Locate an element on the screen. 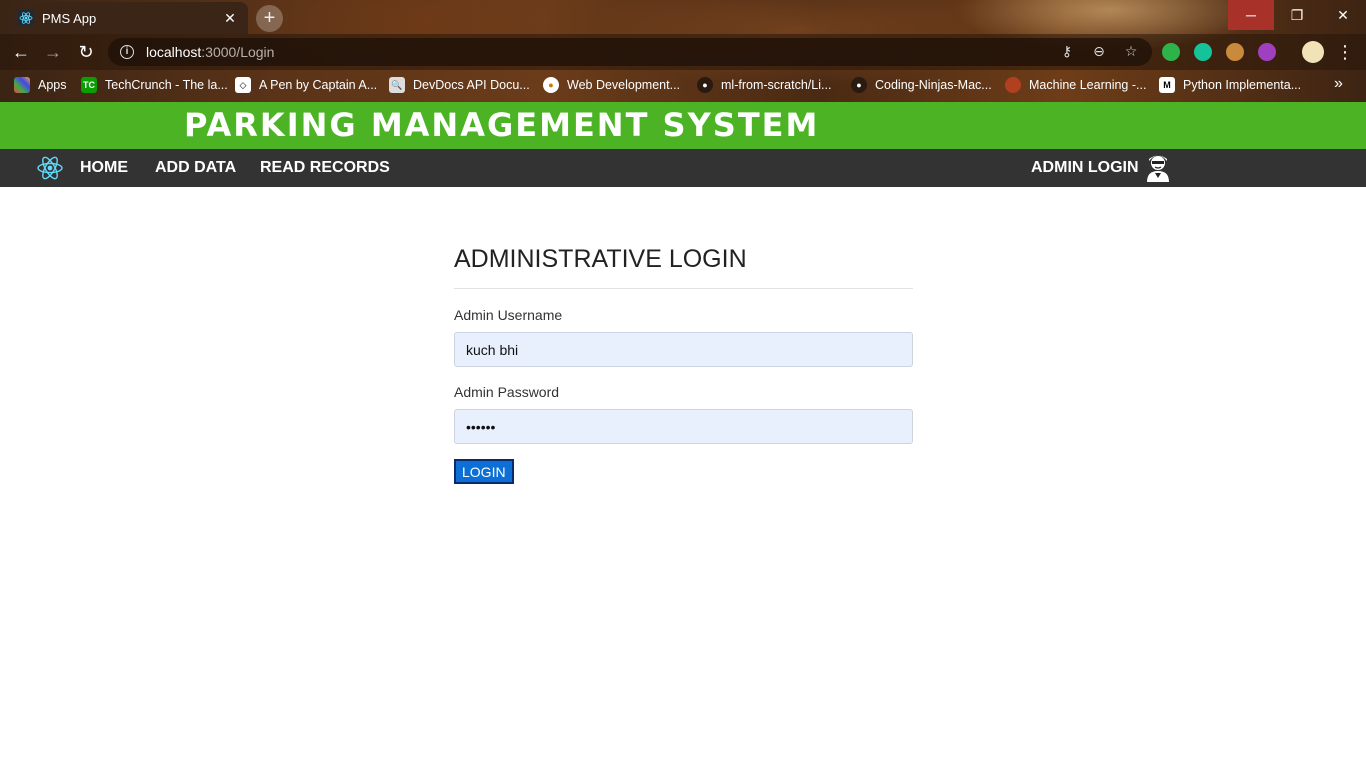 The image size is (1366, 768). url-host: localhost is located at coordinates (174, 52).